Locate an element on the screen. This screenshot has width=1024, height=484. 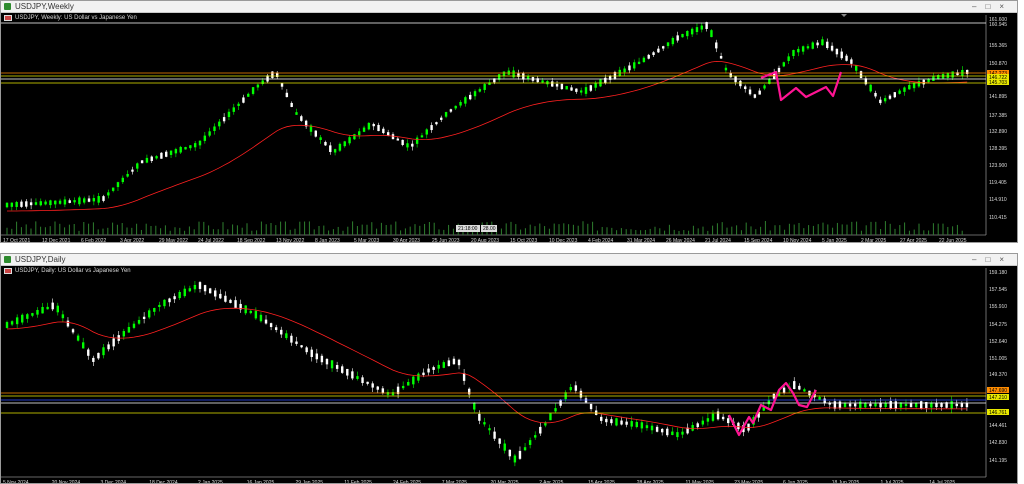
price-axis-label: 123.900 is located at coordinates (998, 166).